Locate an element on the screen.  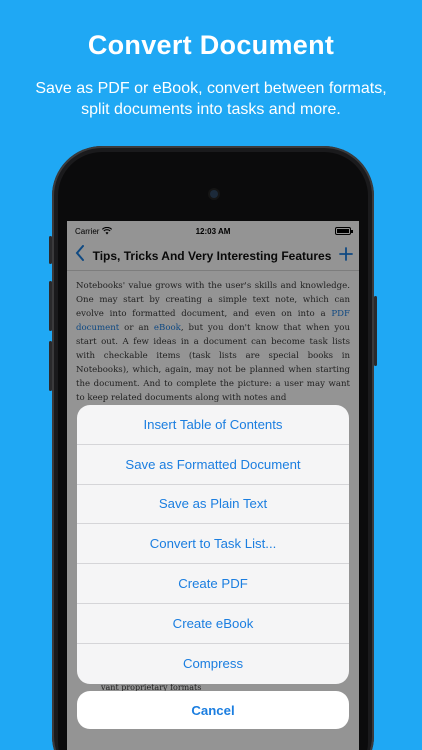
promo-title: Convert Document is located at coordinates (211, 45).